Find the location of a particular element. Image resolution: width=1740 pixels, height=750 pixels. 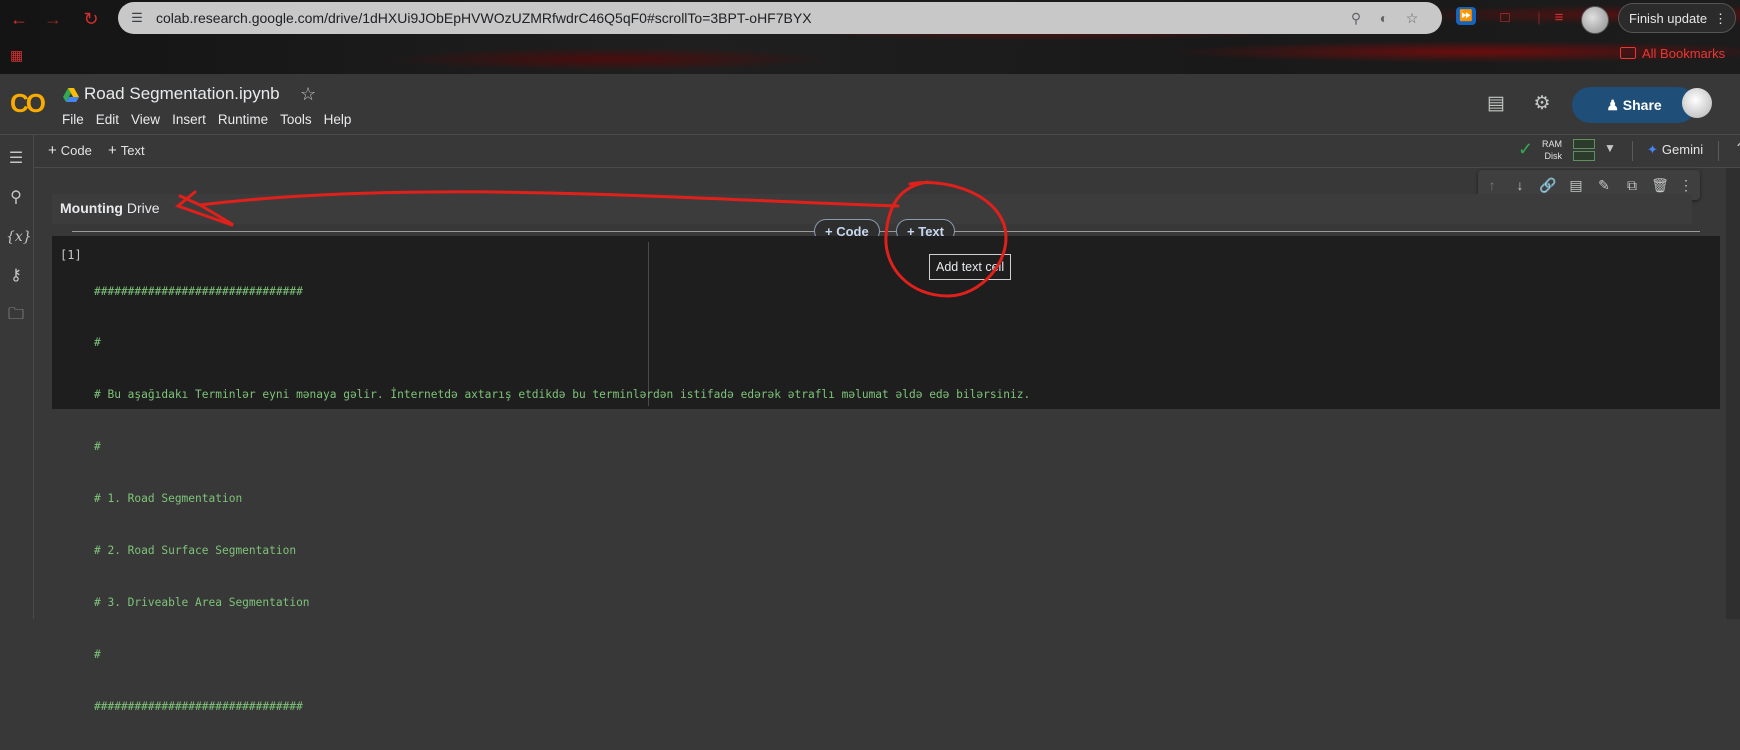

extension-puzzle-icon: □ is located at coordinates (1505, 18).